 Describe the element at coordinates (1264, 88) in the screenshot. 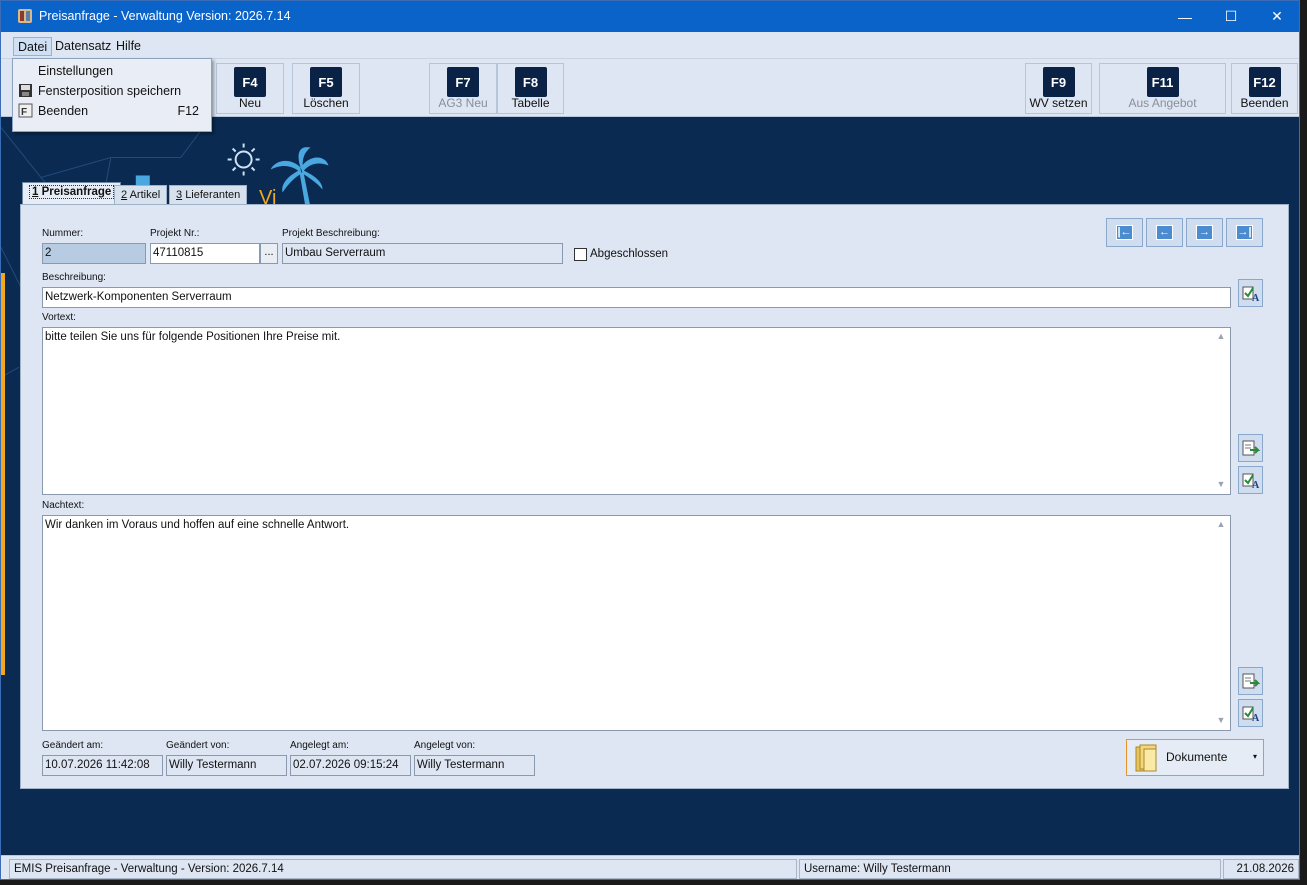

I see `toolbar-button-beenden: F12 Beenden` at that location.